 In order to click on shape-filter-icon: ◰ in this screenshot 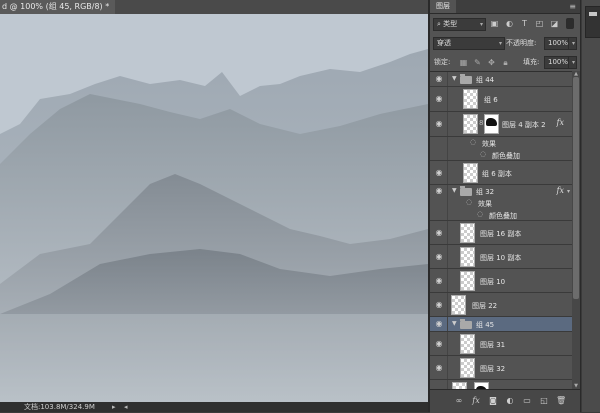, I will do `click(539, 23)`.